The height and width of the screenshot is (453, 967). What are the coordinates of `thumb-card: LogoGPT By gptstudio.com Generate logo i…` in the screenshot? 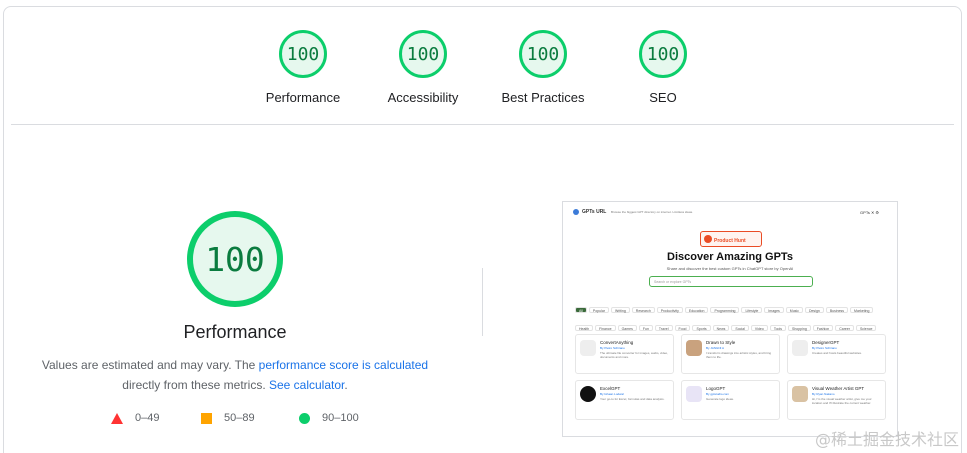 It's located at (730, 400).